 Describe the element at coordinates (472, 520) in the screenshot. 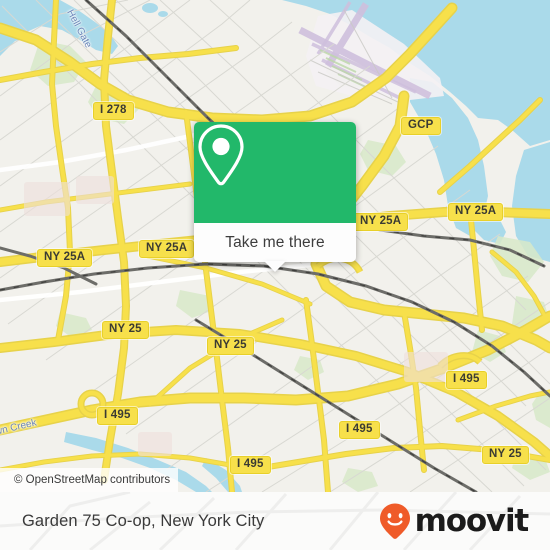

I see `moovit-wordmark: moovit` at that location.